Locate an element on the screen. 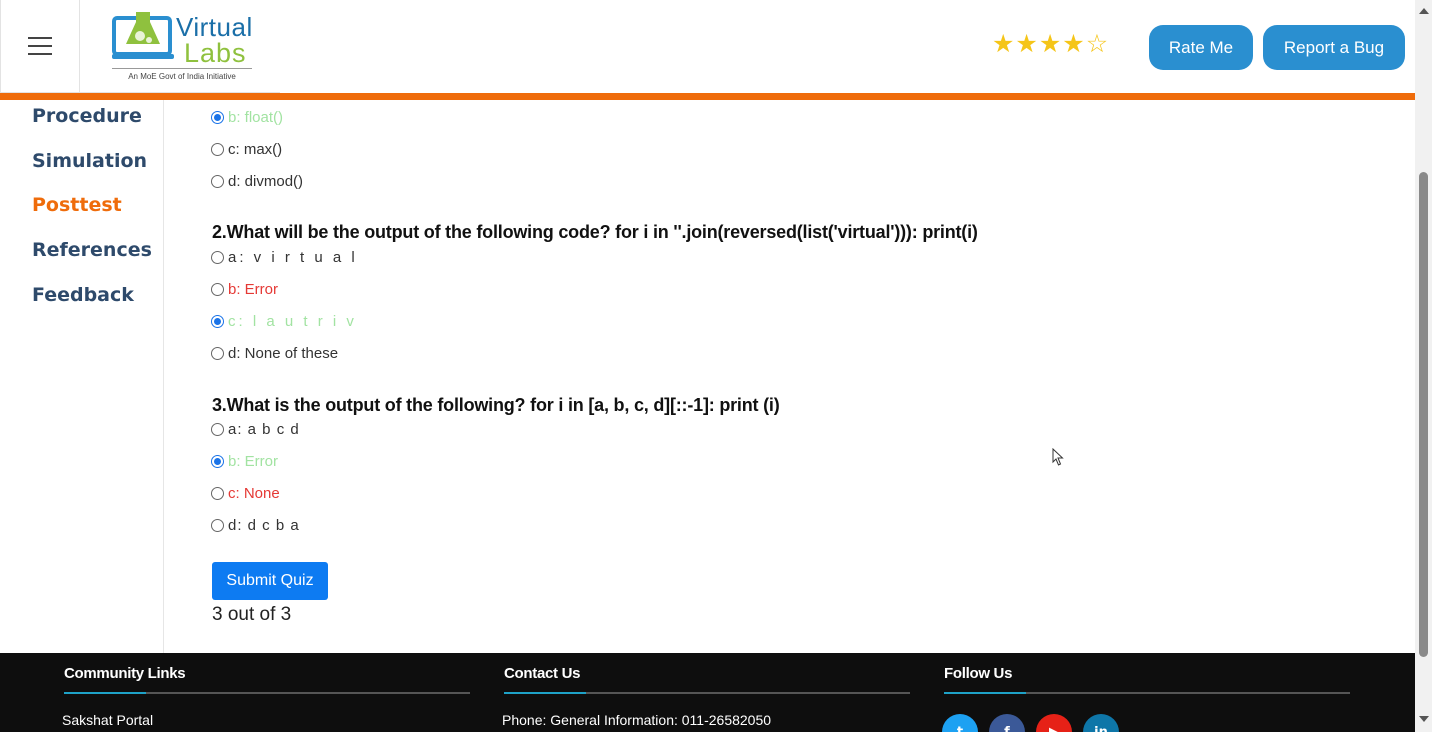 Image resolution: width=1432 pixels, height=732 pixels. sidebar-item-references: References is located at coordinates (92, 250).